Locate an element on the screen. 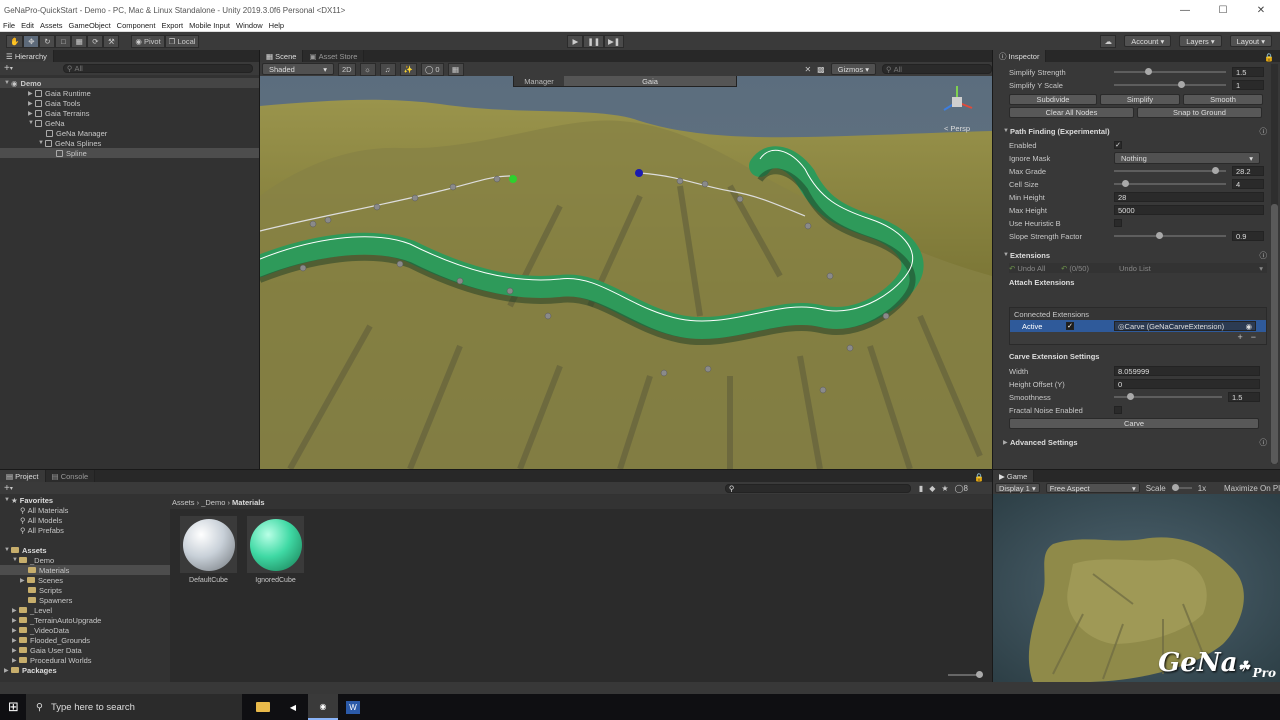 The height and width of the screenshot is (720, 1280). camera-icon: ▩ is located at coordinates (821, 69).